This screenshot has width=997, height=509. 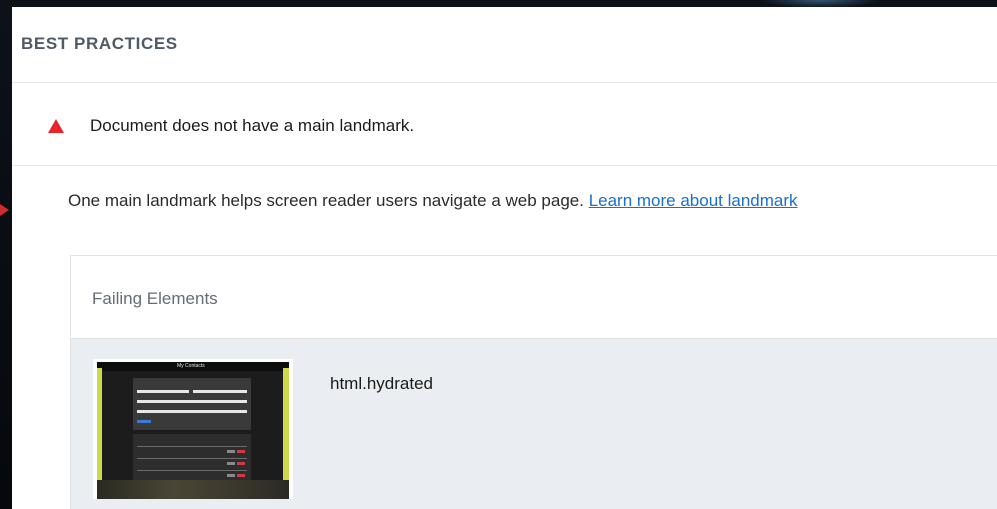 What do you see at coordinates (99, 43) in the screenshot?
I see `section-title: BEST PRACTICES` at bounding box center [99, 43].